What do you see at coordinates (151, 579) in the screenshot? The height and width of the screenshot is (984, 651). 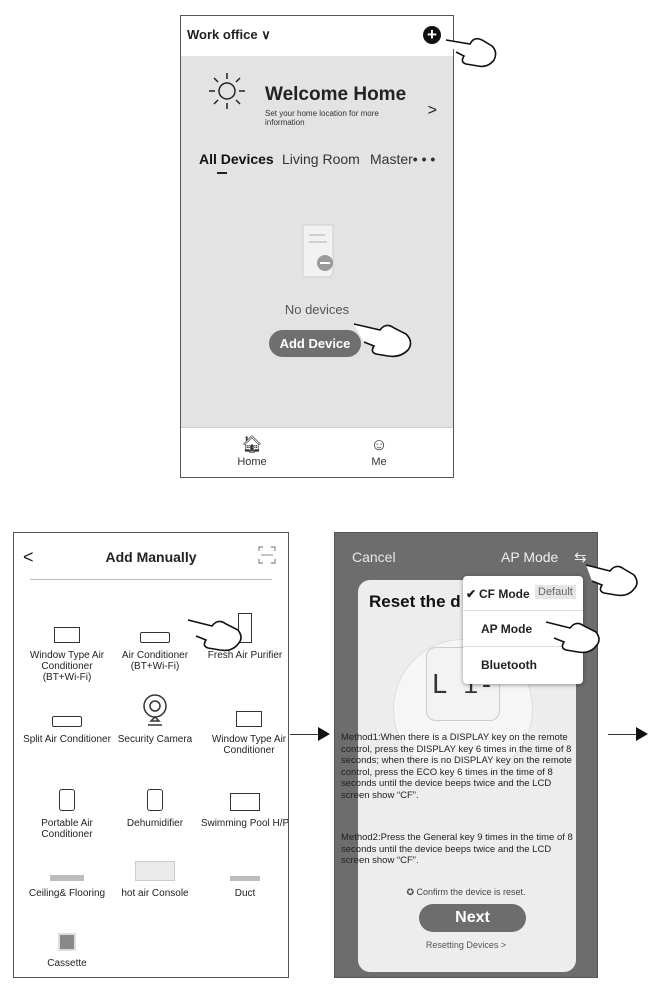 I see `header-divider` at bounding box center [151, 579].